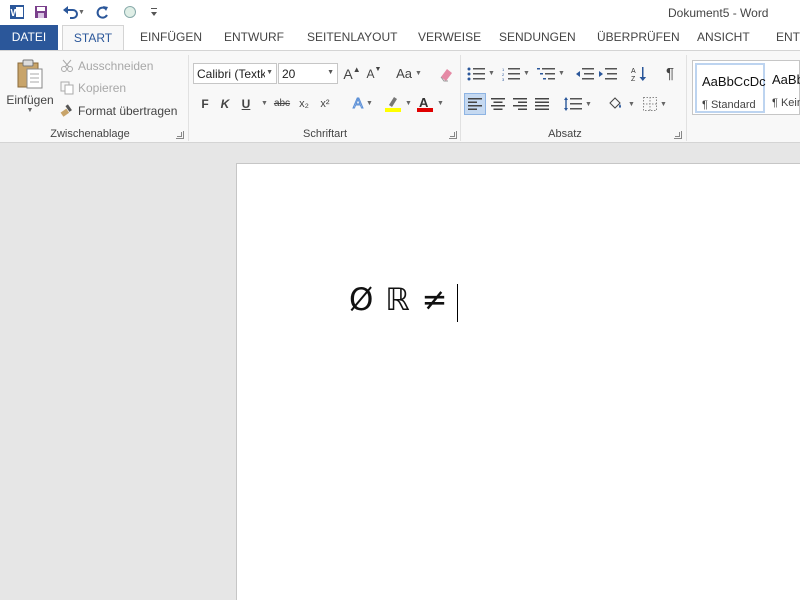 The height and width of the screenshot is (600, 800). Describe the element at coordinates (638, 37) in the screenshot. I see `tab-ueberpruefen: ÜBERPRÜFEN` at that location.